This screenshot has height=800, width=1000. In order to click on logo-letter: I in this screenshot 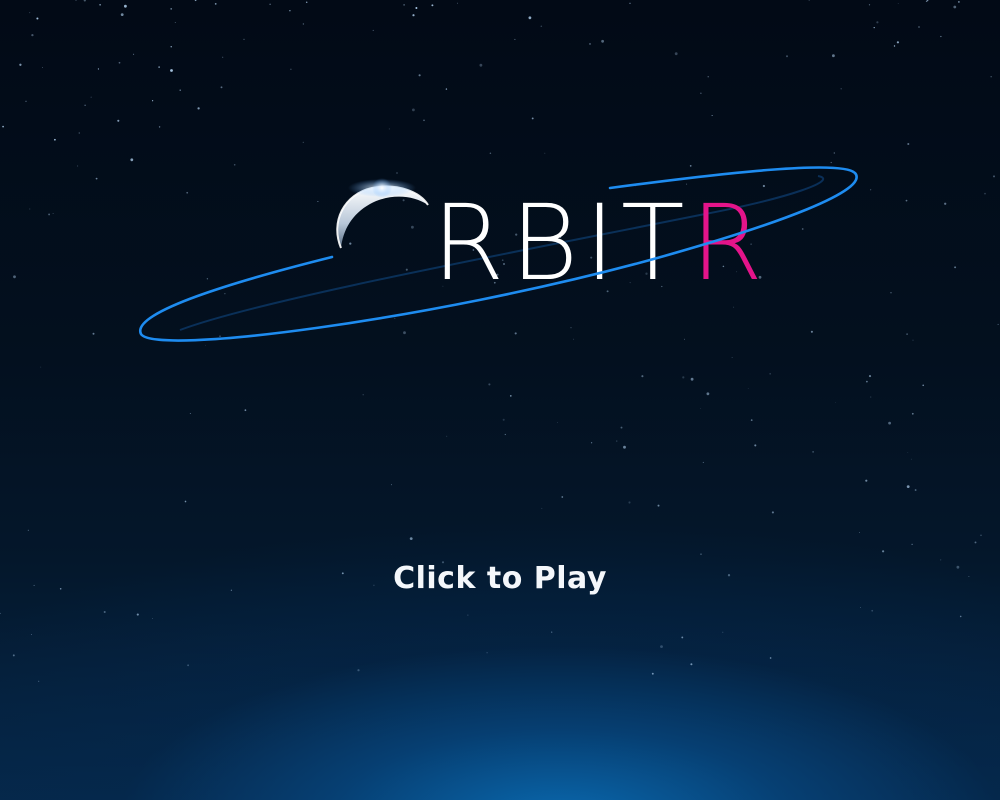, I will do `click(602, 243)`.